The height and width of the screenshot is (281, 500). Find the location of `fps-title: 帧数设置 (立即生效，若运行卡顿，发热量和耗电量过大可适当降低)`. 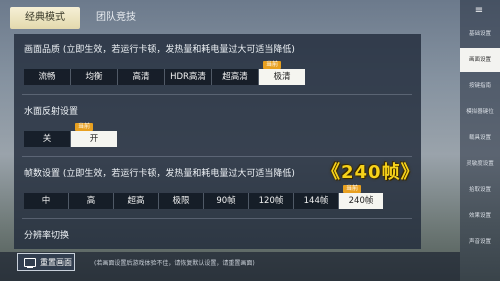

fps-title: 帧数设置 (立即生效，若运行卡顿，发热量和耗电量过大可适当降低) is located at coordinates (159, 174).